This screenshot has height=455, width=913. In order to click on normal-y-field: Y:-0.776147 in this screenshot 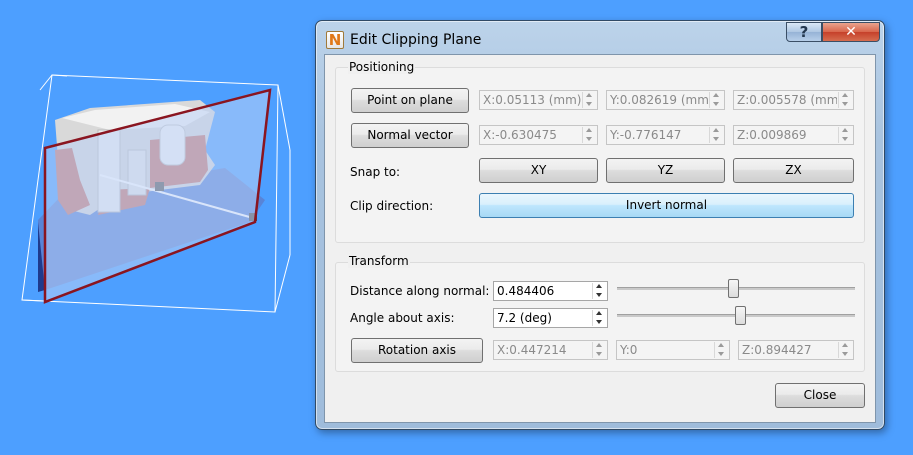, I will do `click(665, 135)`.